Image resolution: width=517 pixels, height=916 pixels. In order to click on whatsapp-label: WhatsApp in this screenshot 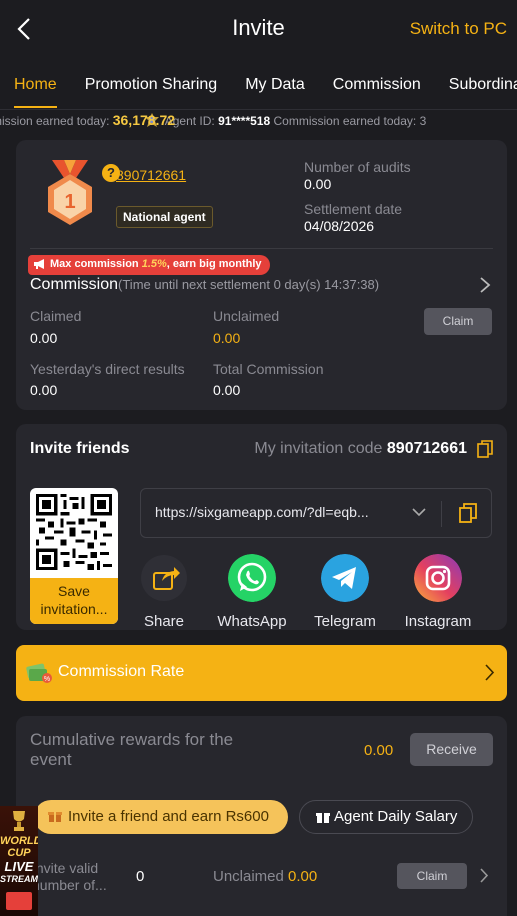, I will do `click(252, 621)`.